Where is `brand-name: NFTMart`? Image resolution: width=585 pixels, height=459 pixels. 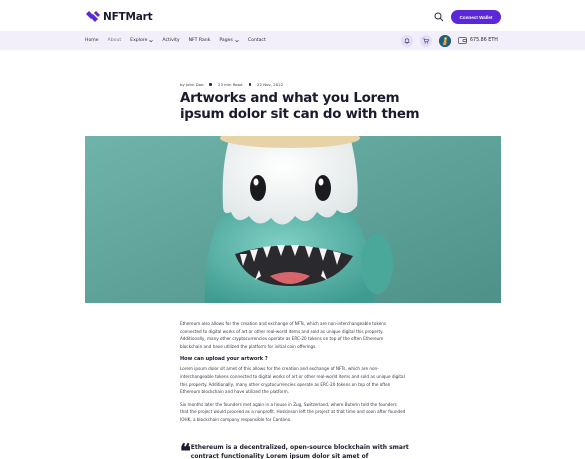 brand-name: NFTMart is located at coordinates (128, 16).